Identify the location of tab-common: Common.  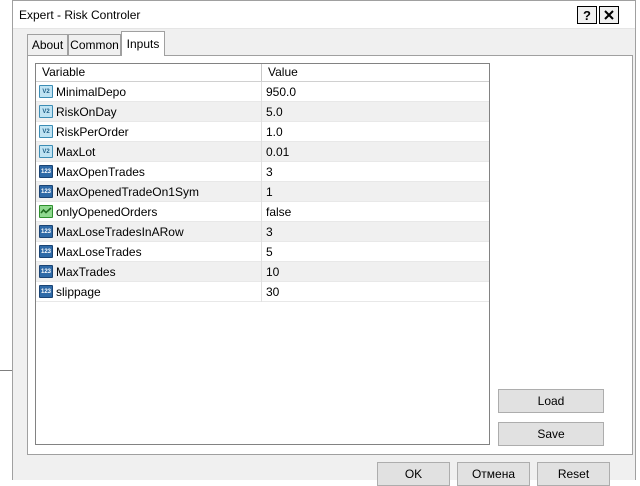
(94, 44).